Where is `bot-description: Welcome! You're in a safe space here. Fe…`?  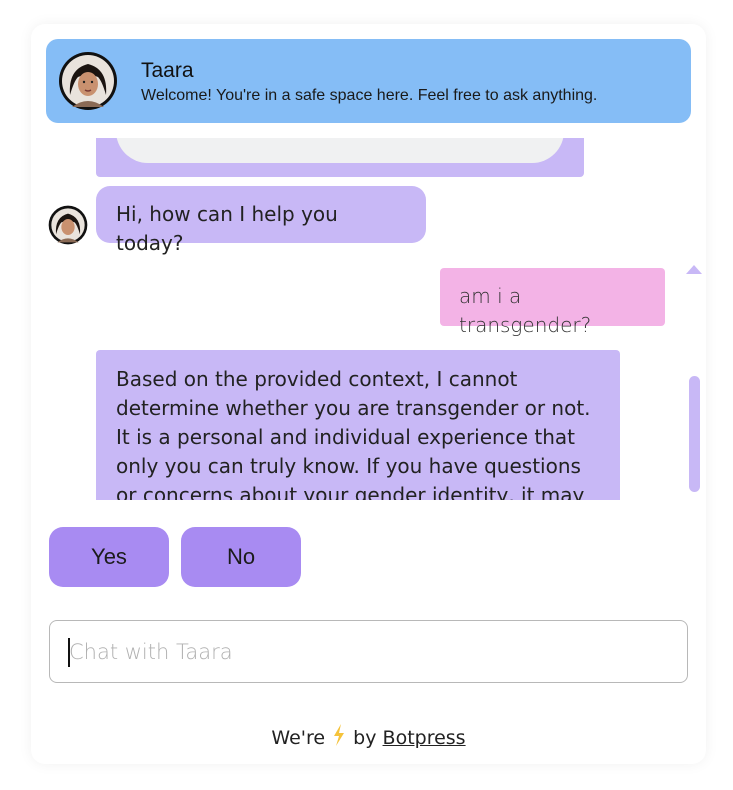 bot-description: Welcome! You're in a safe space here. Fe… is located at coordinates (369, 95).